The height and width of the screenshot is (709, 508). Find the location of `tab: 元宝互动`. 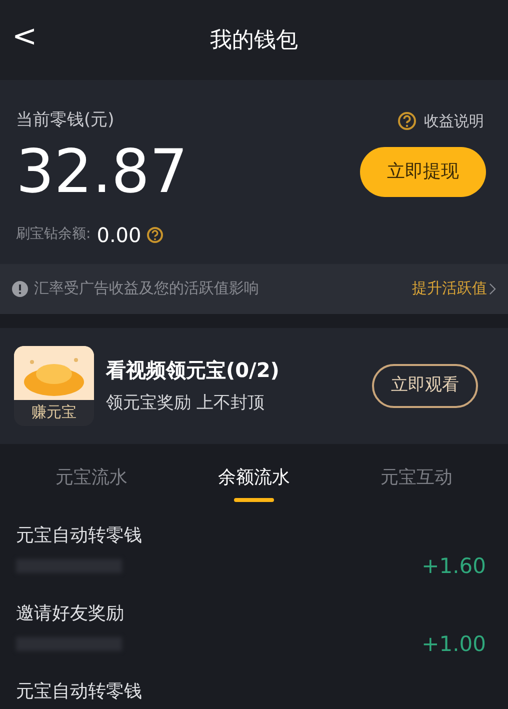

tab: 元宝互动 is located at coordinates (416, 478).